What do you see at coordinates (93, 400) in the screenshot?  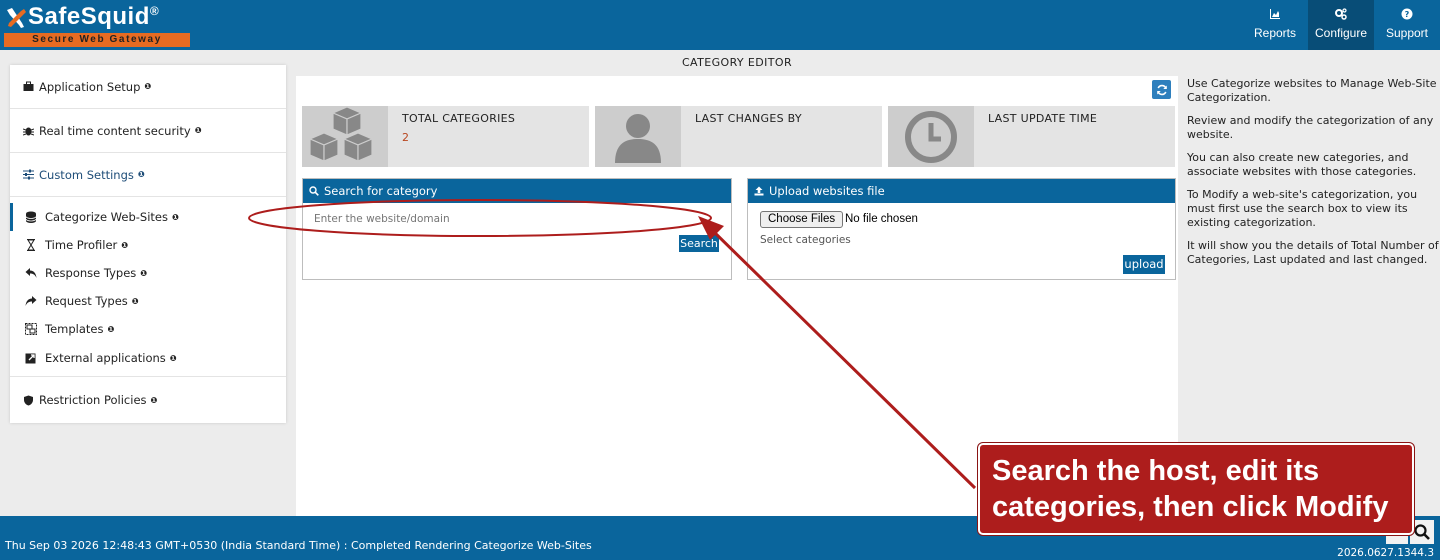 I see `sidebar-item-label: Restriction Policies` at bounding box center [93, 400].